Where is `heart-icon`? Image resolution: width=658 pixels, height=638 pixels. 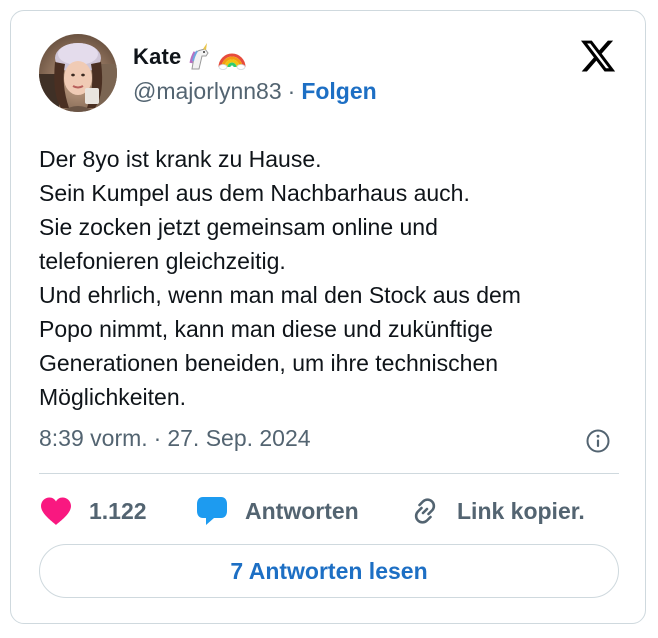 heart-icon is located at coordinates (56, 511).